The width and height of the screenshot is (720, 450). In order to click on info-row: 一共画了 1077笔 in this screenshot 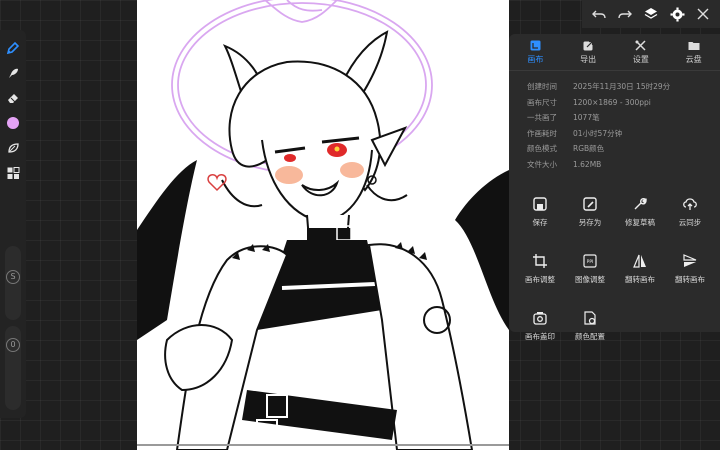, I will do `click(623, 118)`.